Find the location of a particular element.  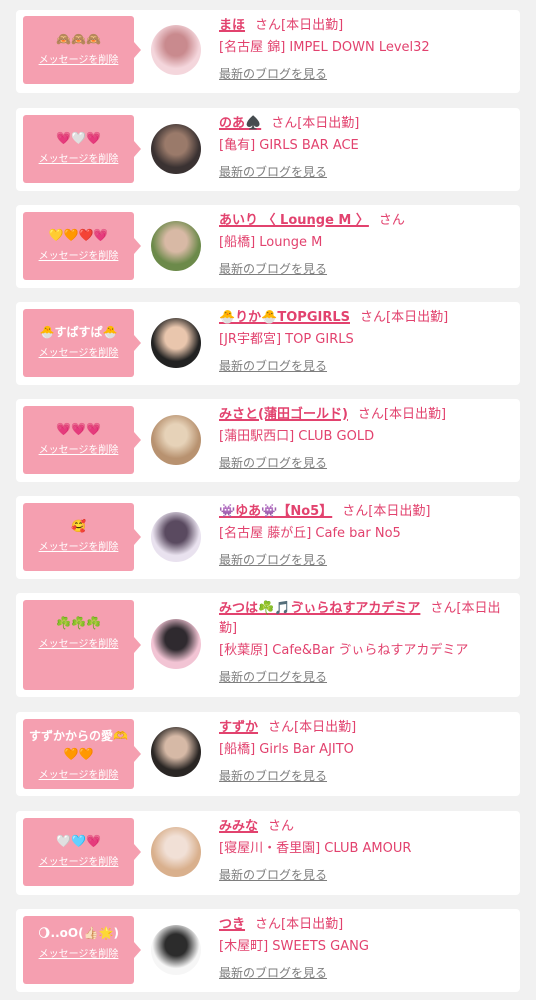

message-text: ☘️☘️☘️ is located at coordinates (78, 623).